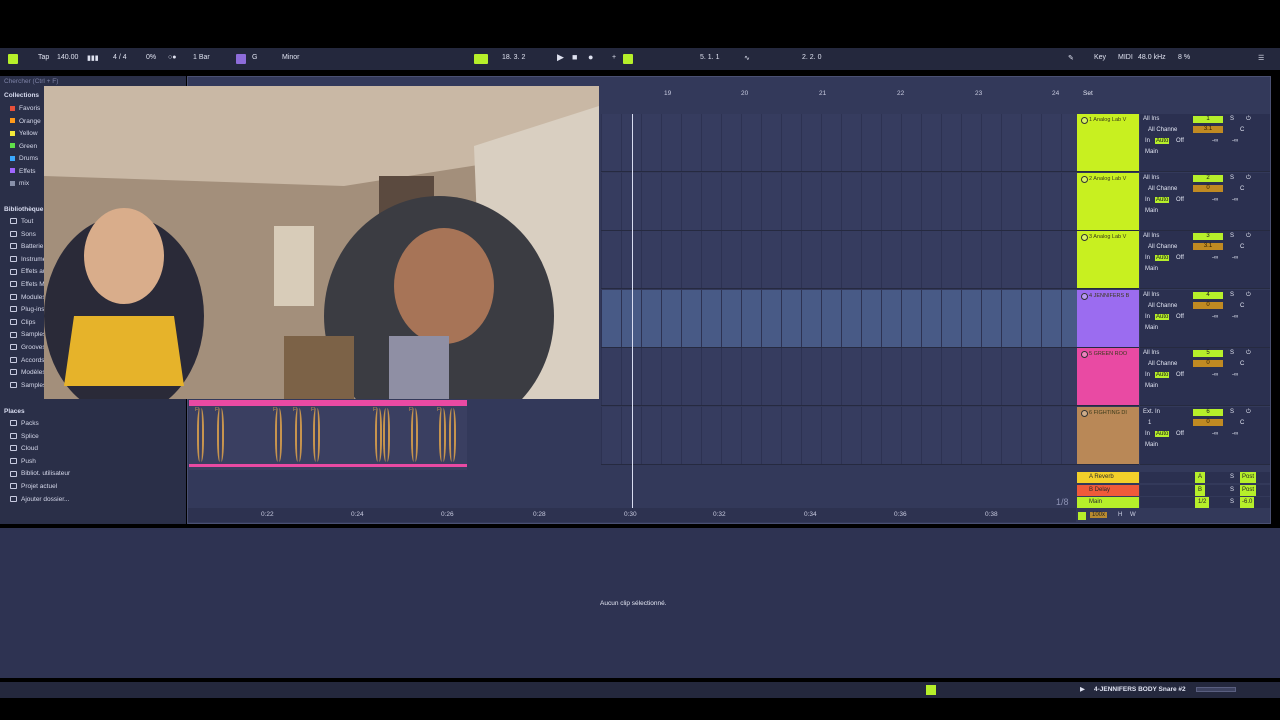 The height and width of the screenshot is (720, 1280). What do you see at coordinates (1113, 354) in the screenshot?
I see `track-name: 5 GREEN ROO` at bounding box center [1113, 354].